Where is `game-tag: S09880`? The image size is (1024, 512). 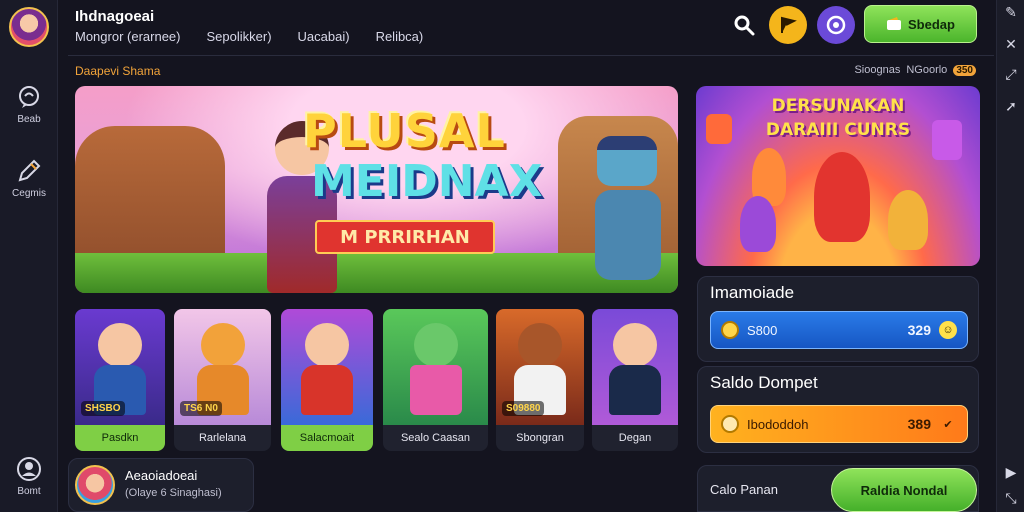 game-tag: S09880 is located at coordinates (523, 408).